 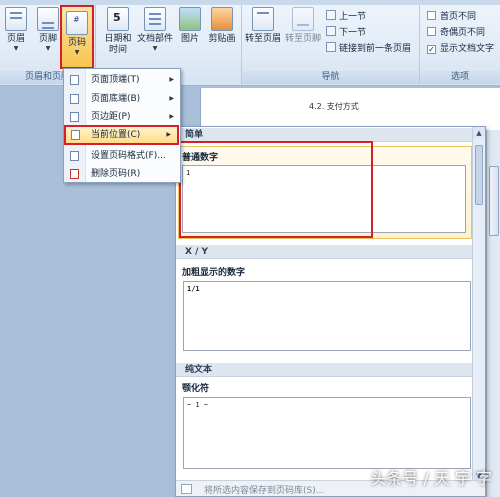 I want to click on header-button: 页眉 ▼, so click(x=16, y=37).